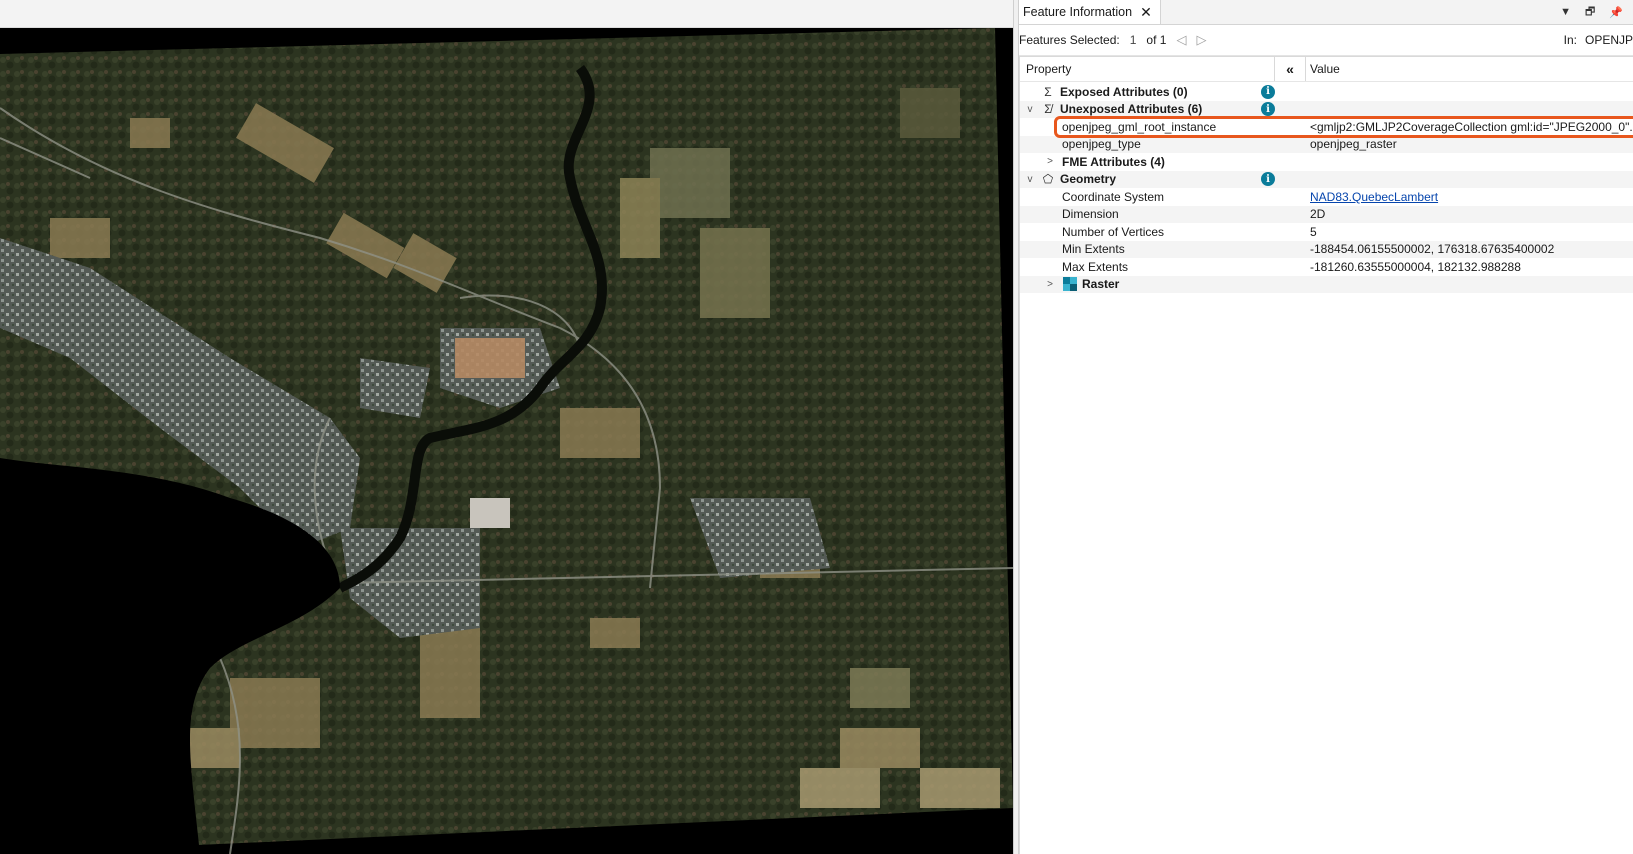 This screenshot has height=854, width=1633. Describe the element at coordinates (1616, 12) in the screenshot. I see `pin-icon: 📌` at that location.